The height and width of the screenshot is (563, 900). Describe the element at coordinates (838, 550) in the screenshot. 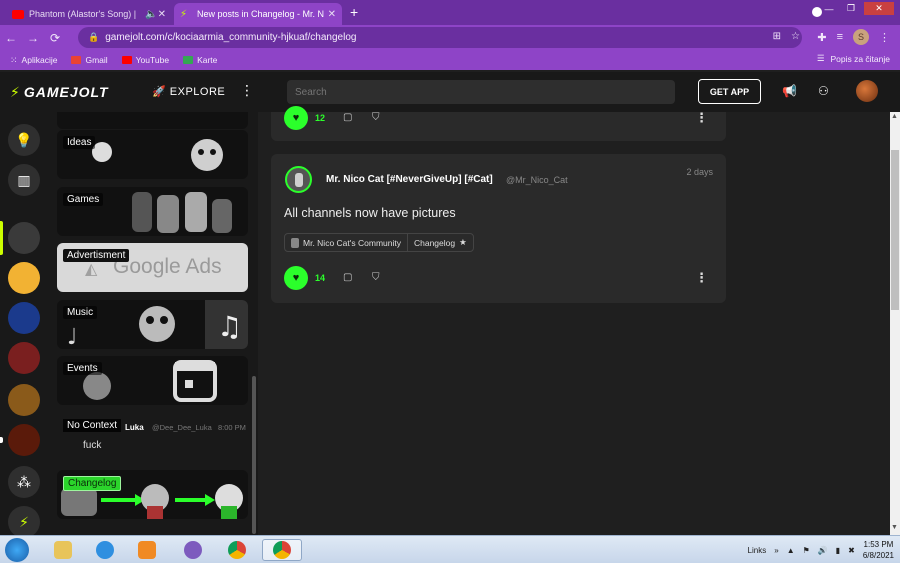

I see `network-icon: ▮` at that location.